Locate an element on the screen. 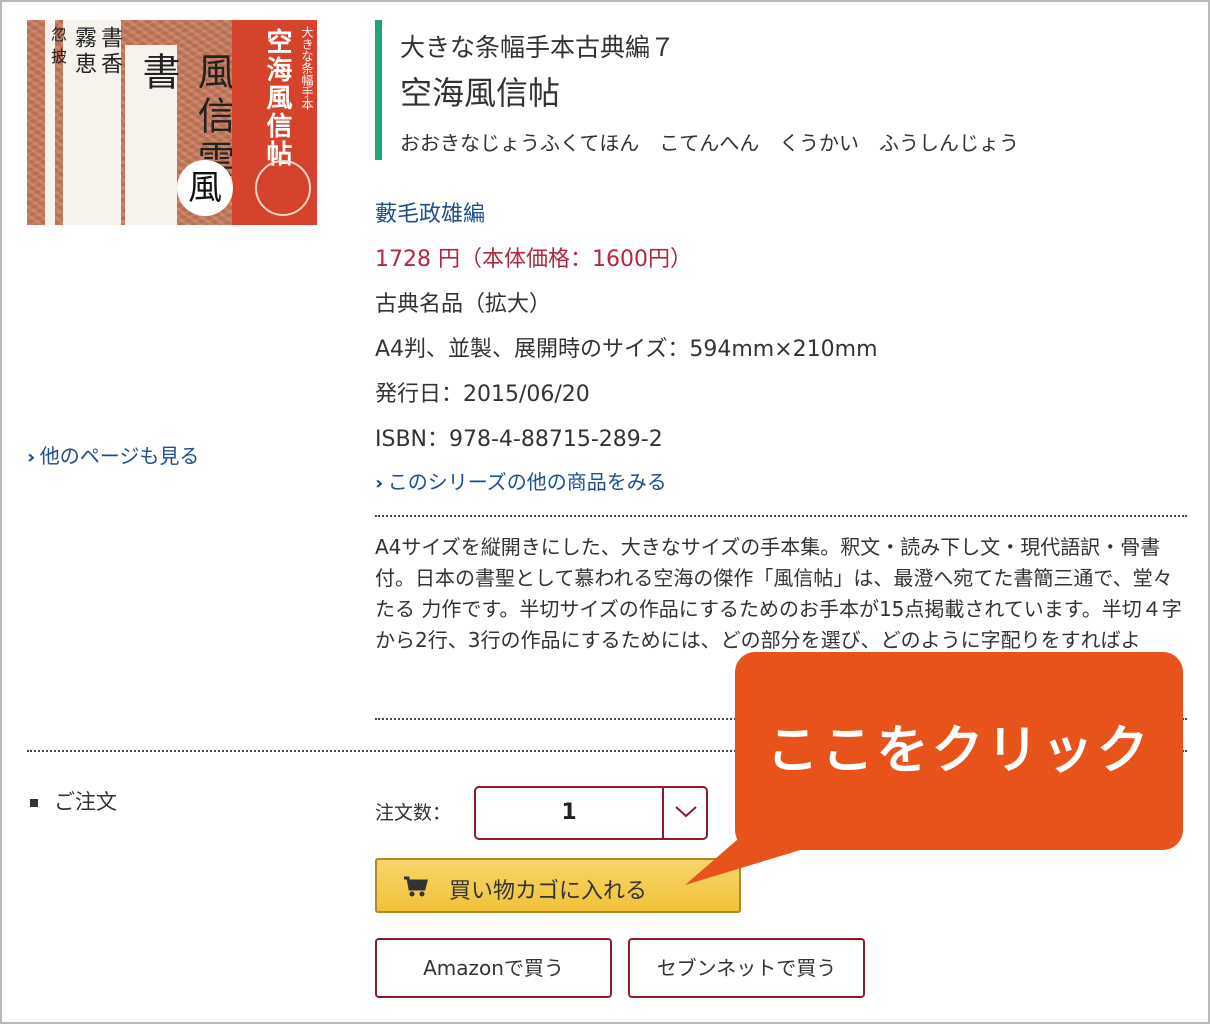  click-here-callout: ここをクリック is located at coordinates (959, 751).